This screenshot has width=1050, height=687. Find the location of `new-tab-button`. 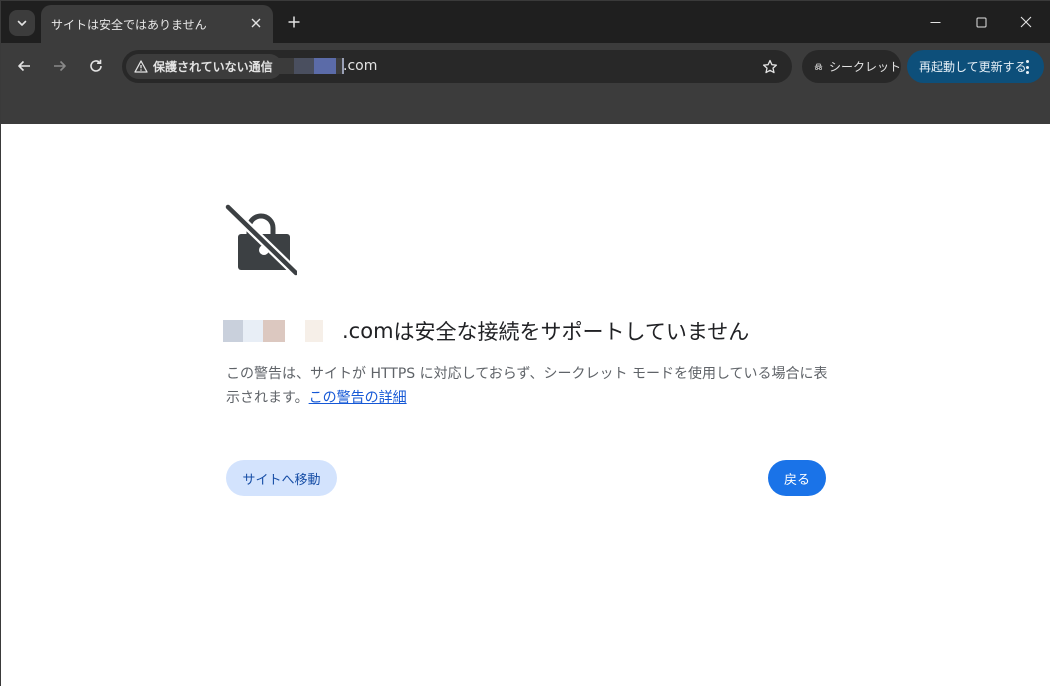

new-tab-button is located at coordinates (294, 22).